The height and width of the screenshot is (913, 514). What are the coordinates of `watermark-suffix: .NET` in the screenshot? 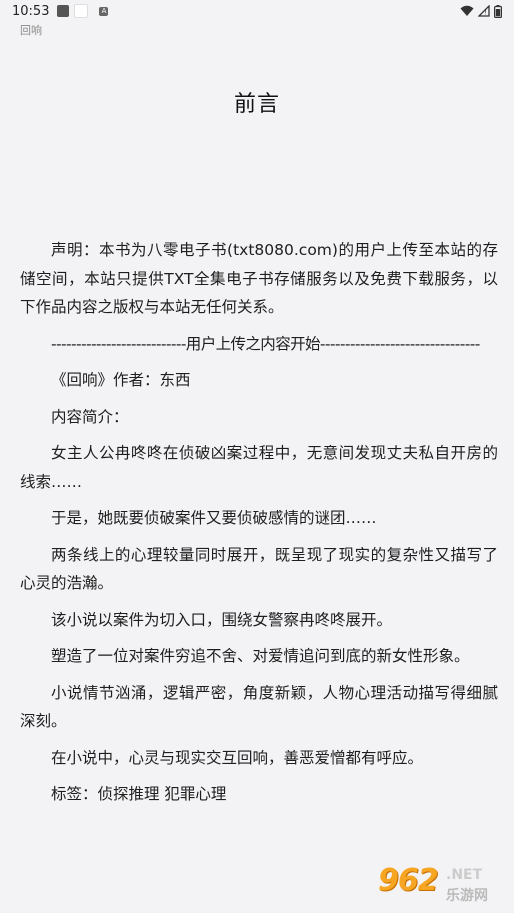 It's located at (464, 875).